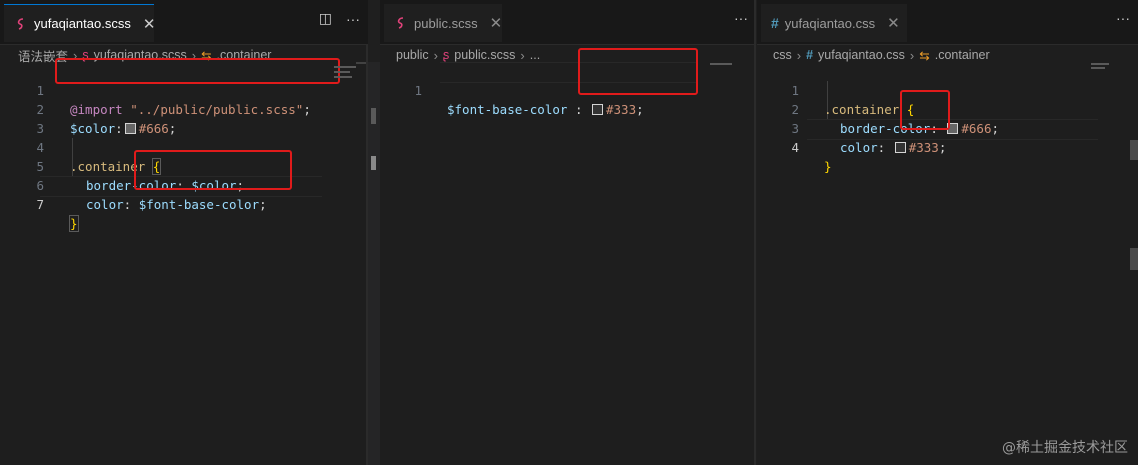  Describe the element at coordinates (782, 55) in the screenshot. I see `breadcrumb-folder: css` at that location.